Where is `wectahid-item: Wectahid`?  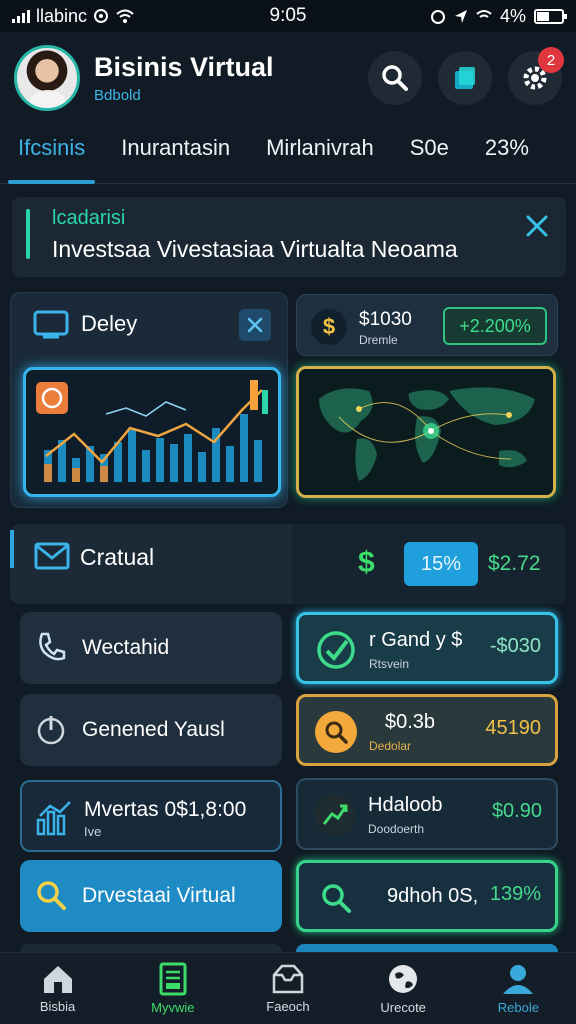 wectahid-item: Wectahid is located at coordinates (151, 648).